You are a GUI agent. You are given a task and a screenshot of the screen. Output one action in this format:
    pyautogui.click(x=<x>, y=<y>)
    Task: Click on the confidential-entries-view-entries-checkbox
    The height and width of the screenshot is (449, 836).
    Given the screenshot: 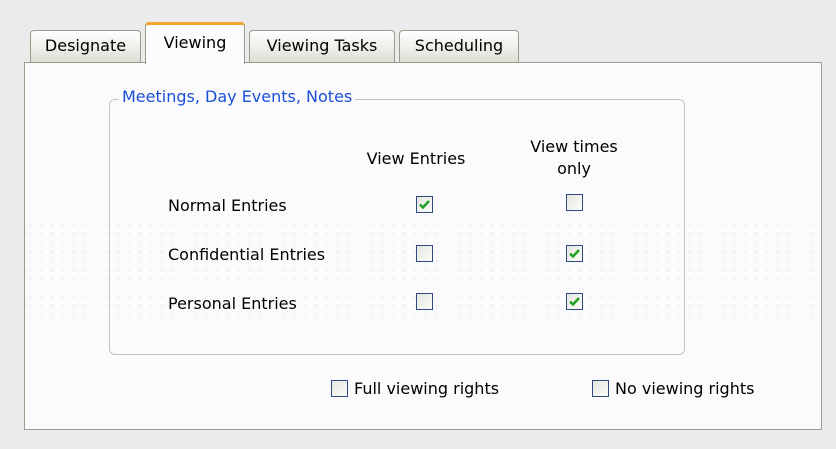 What is the action you would take?
    pyautogui.click(x=424, y=253)
    